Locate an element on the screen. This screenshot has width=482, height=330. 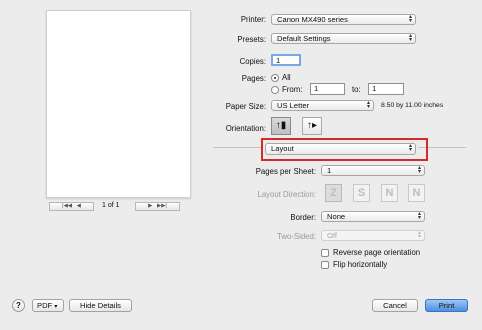
pages-from-label: From: is located at coordinates (292, 89).